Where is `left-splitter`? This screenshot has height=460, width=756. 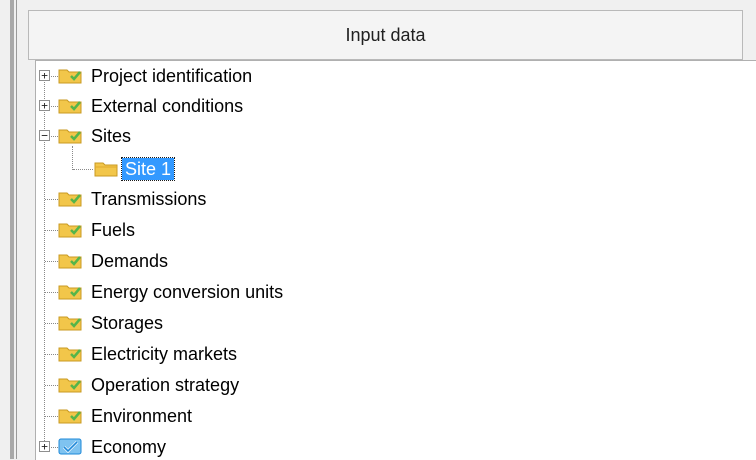 left-splitter is located at coordinates (12, 229).